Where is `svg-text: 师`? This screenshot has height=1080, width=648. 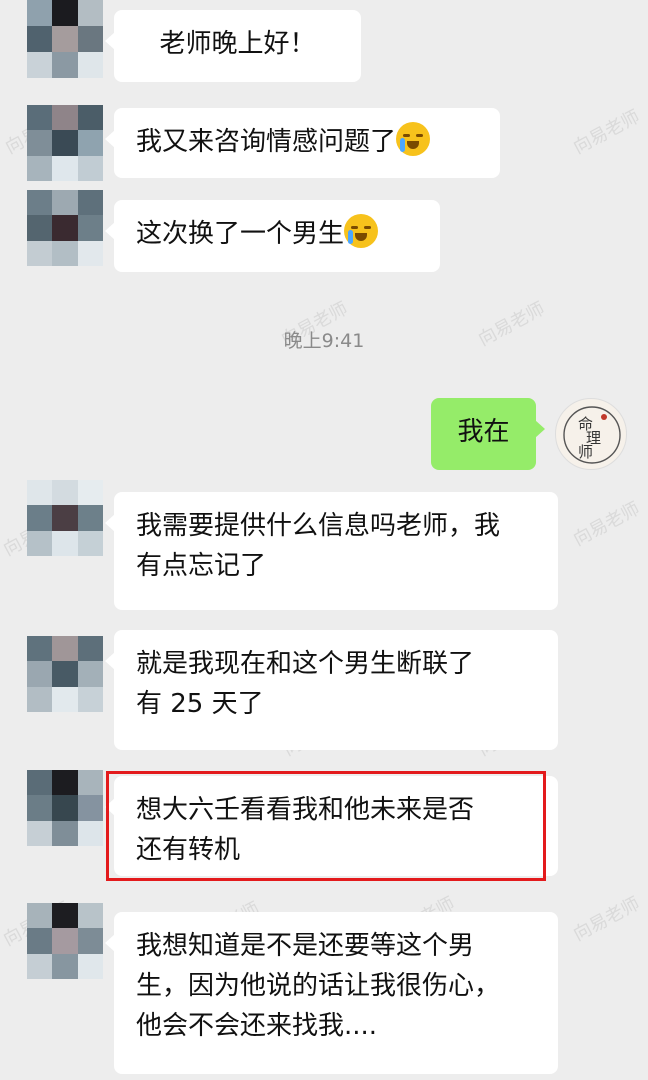
svg-text: 师 is located at coordinates (585, 452).